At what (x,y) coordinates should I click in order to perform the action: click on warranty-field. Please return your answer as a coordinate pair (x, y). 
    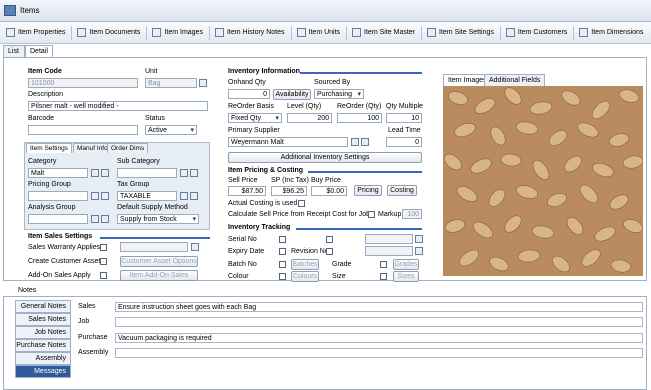
    Looking at the image, I should click on (154, 247).